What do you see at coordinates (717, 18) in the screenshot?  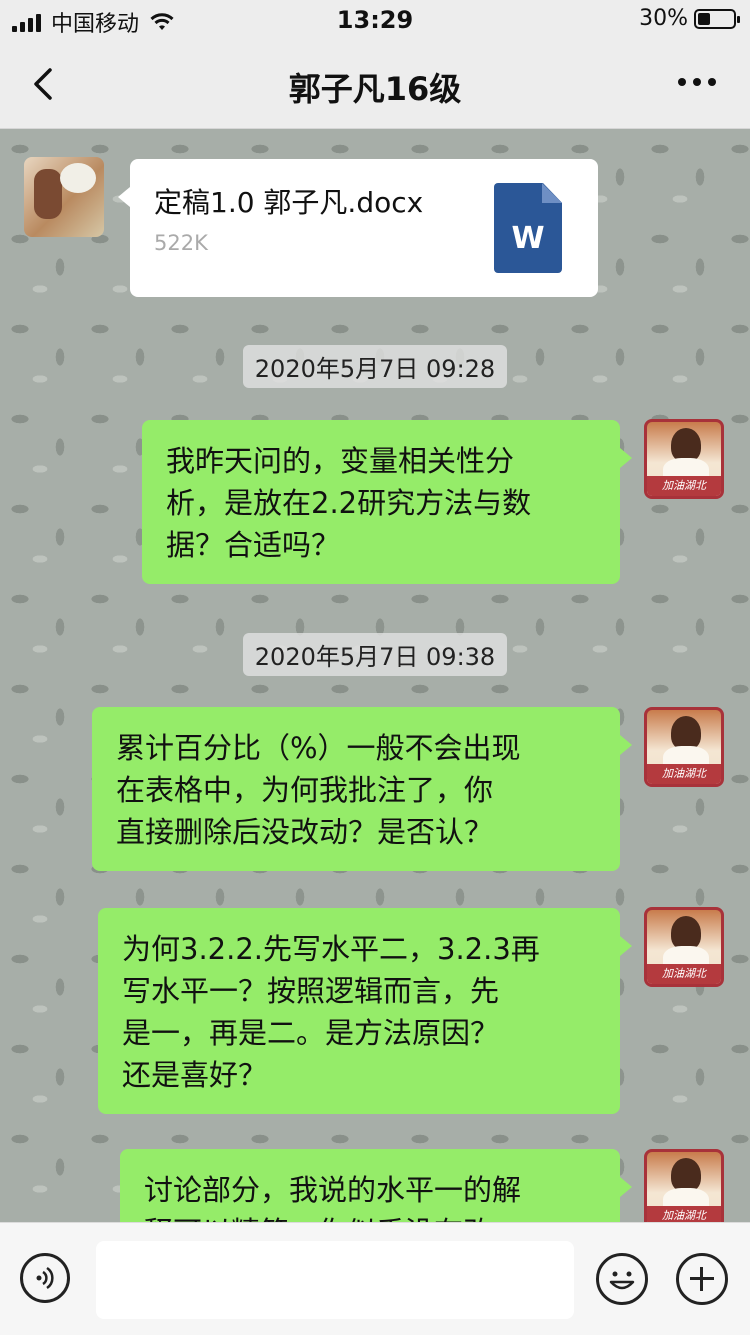 I see `battery-icon` at bounding box center [717, 18].